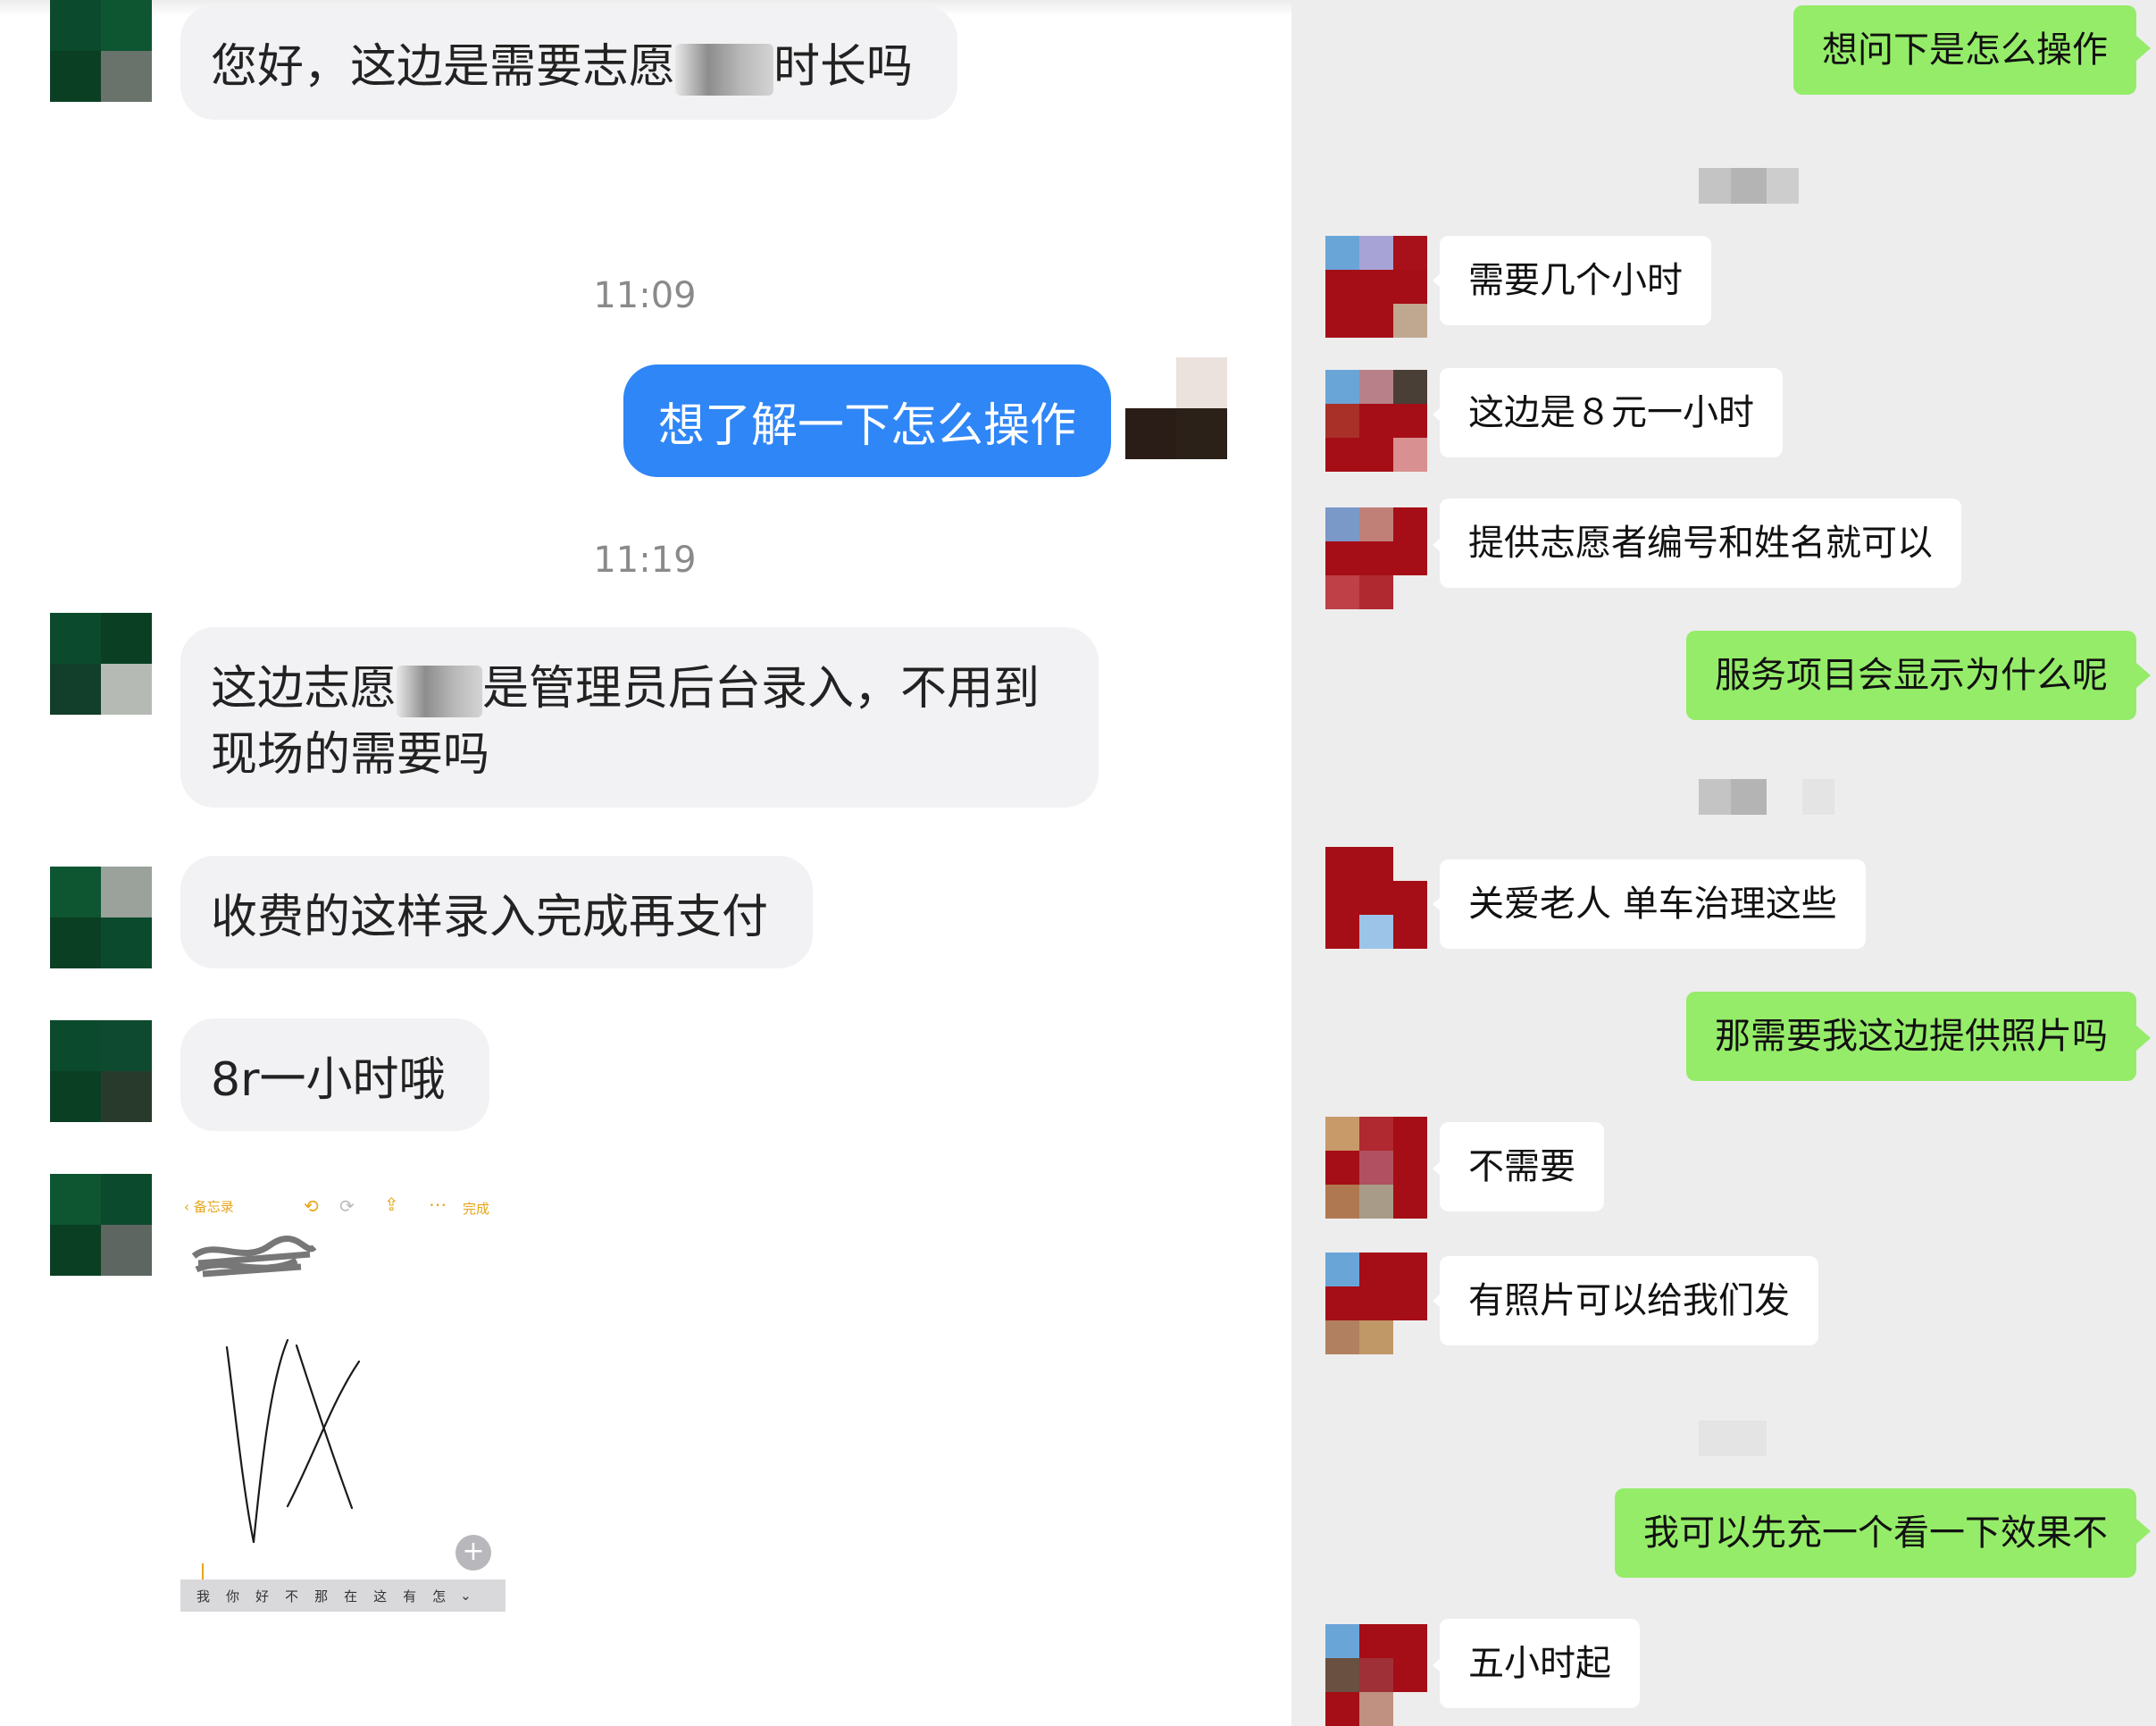 Image resolution: width=2156 pixels, height=1726 pixels. I want to click on message-bubble-incoming: 有照片可以给我们发, so click(1629, 1300).